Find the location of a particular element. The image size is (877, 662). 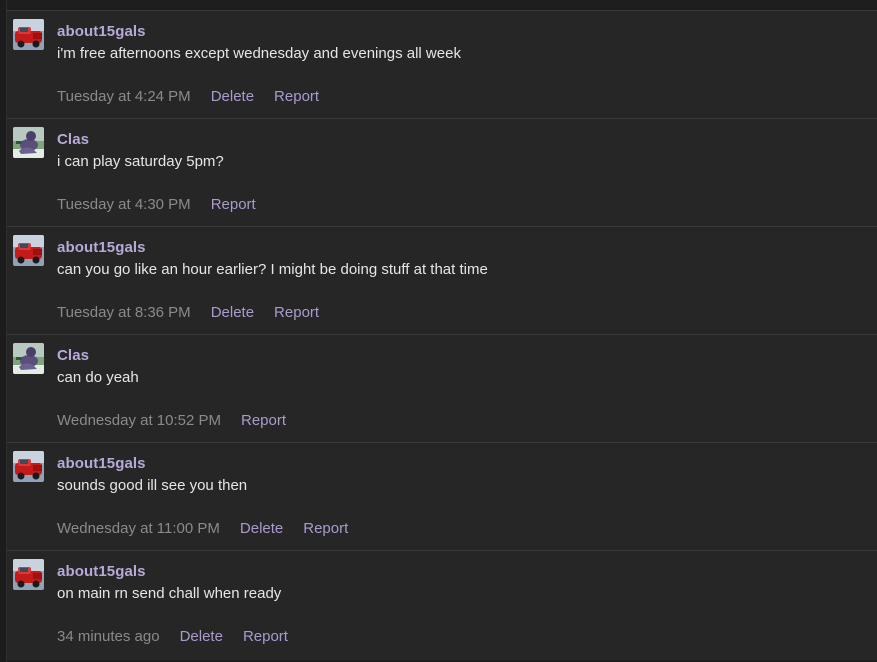

message-meta: Wednesday at 10:52 PM Report is located at coordinates (171, 420).